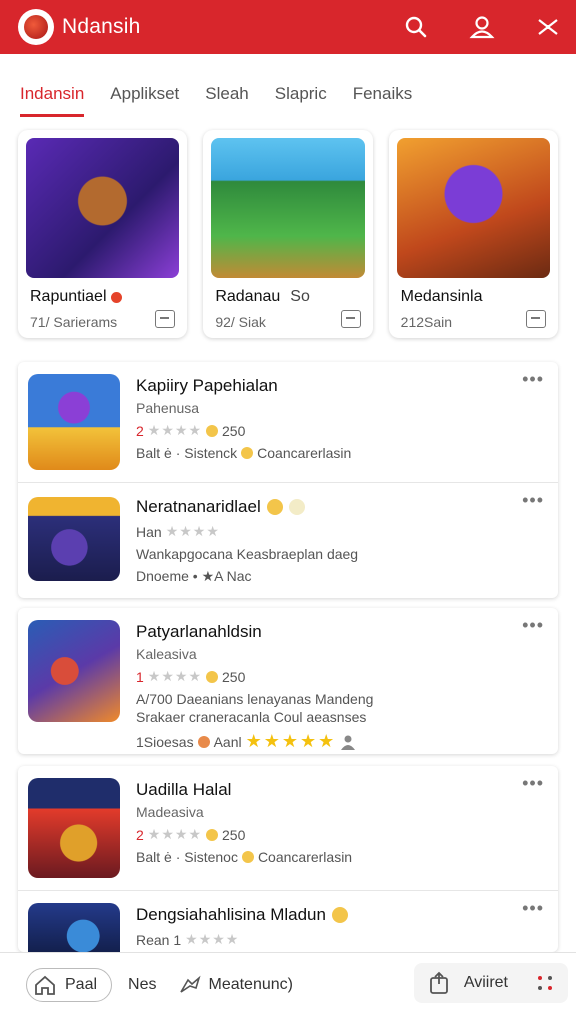 The width and height of the screenshot is (576, 1024). What do you see at coordinates (194, 576) in the screenshot?
I see `item-meta: Dnoeme • ★A Nac` at bounding box center [194, 576].